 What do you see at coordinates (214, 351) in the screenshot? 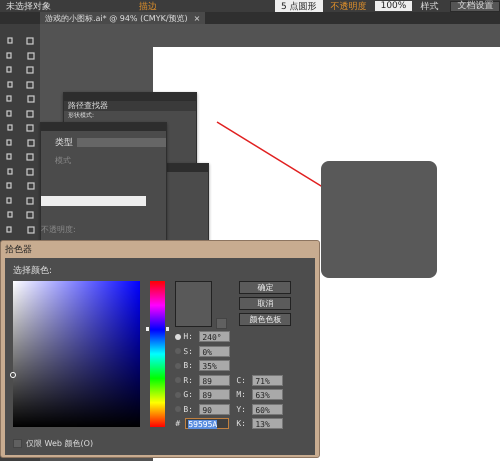
I see `value-field: 0%` at bounding box center [214, 351].